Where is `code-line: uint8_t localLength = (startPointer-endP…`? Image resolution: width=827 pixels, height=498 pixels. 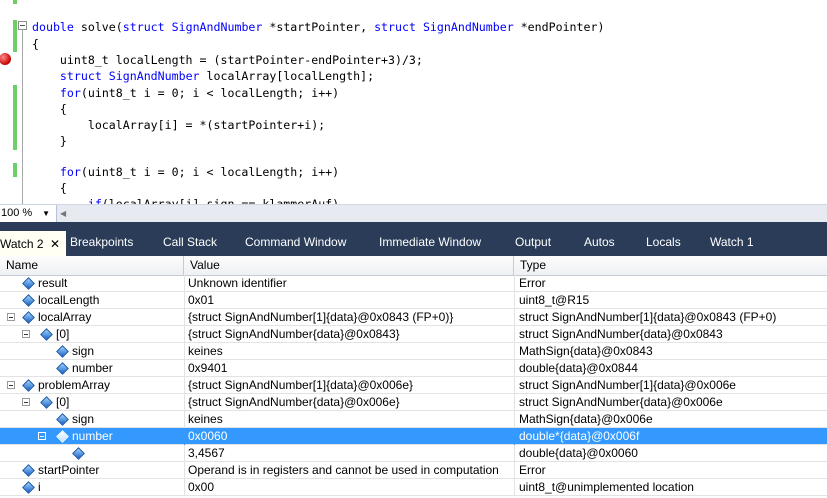
code-line: uint8_t localLength = (startPointer-endP… is located at coordinates (227, 60).